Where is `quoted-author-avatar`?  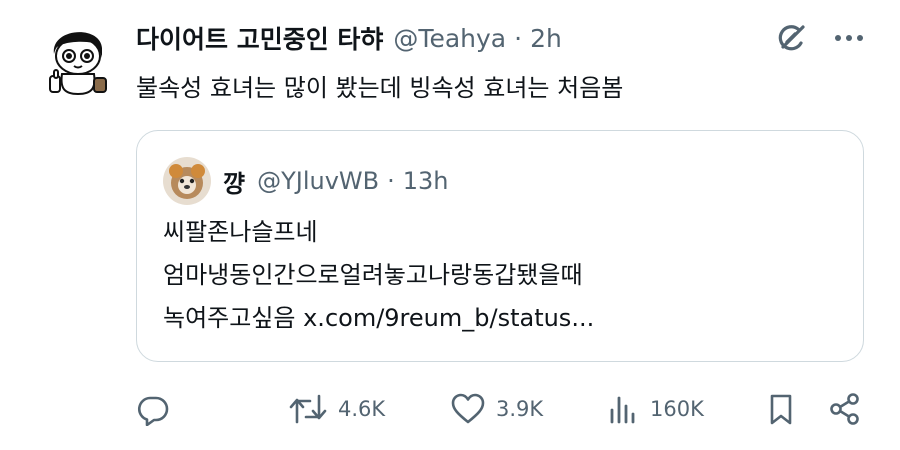
quoted-author-avatar is located at coordinates (187, 181).